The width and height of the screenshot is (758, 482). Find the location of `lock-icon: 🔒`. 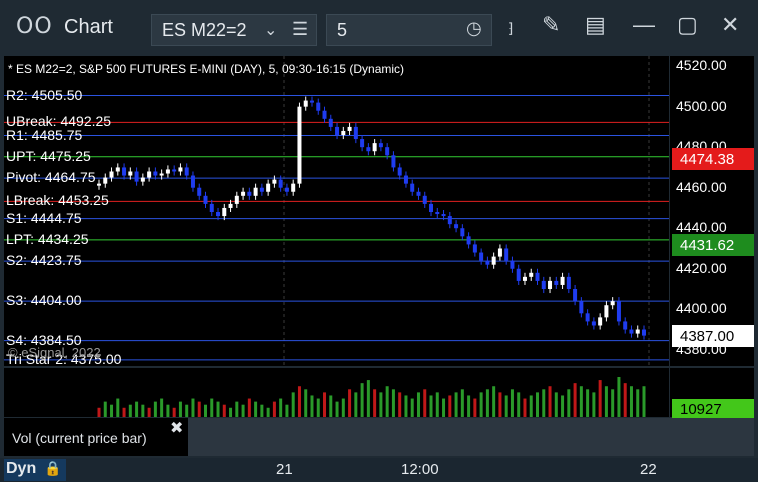

lock-icon: 🔒 is located at coordinates (52, 468).